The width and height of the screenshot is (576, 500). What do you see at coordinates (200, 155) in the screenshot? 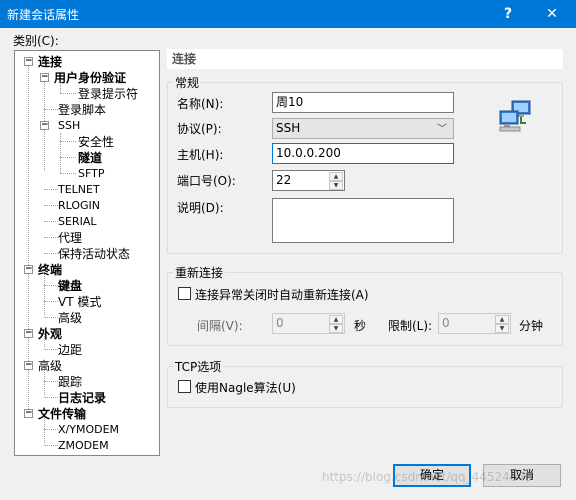
I see `host-label: 主机(H):` at bounding box center [200, 155].